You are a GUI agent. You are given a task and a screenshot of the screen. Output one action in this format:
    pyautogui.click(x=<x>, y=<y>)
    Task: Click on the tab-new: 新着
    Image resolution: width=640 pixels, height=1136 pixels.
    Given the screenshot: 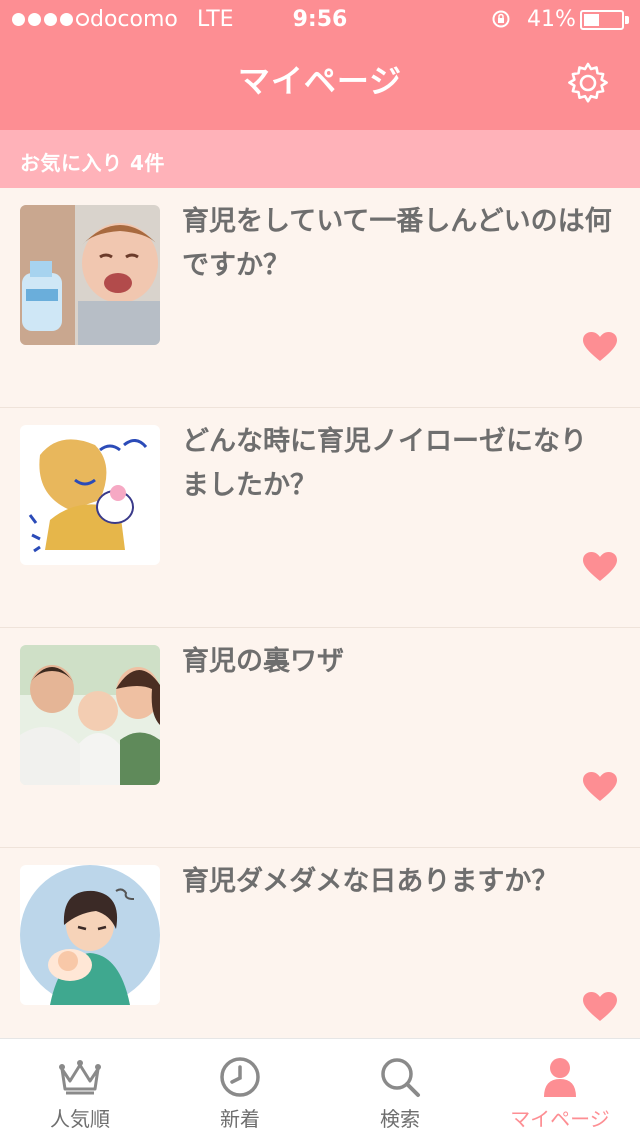 What is the action you would take?
    pyautogui.click(x=240, y=1087)
    